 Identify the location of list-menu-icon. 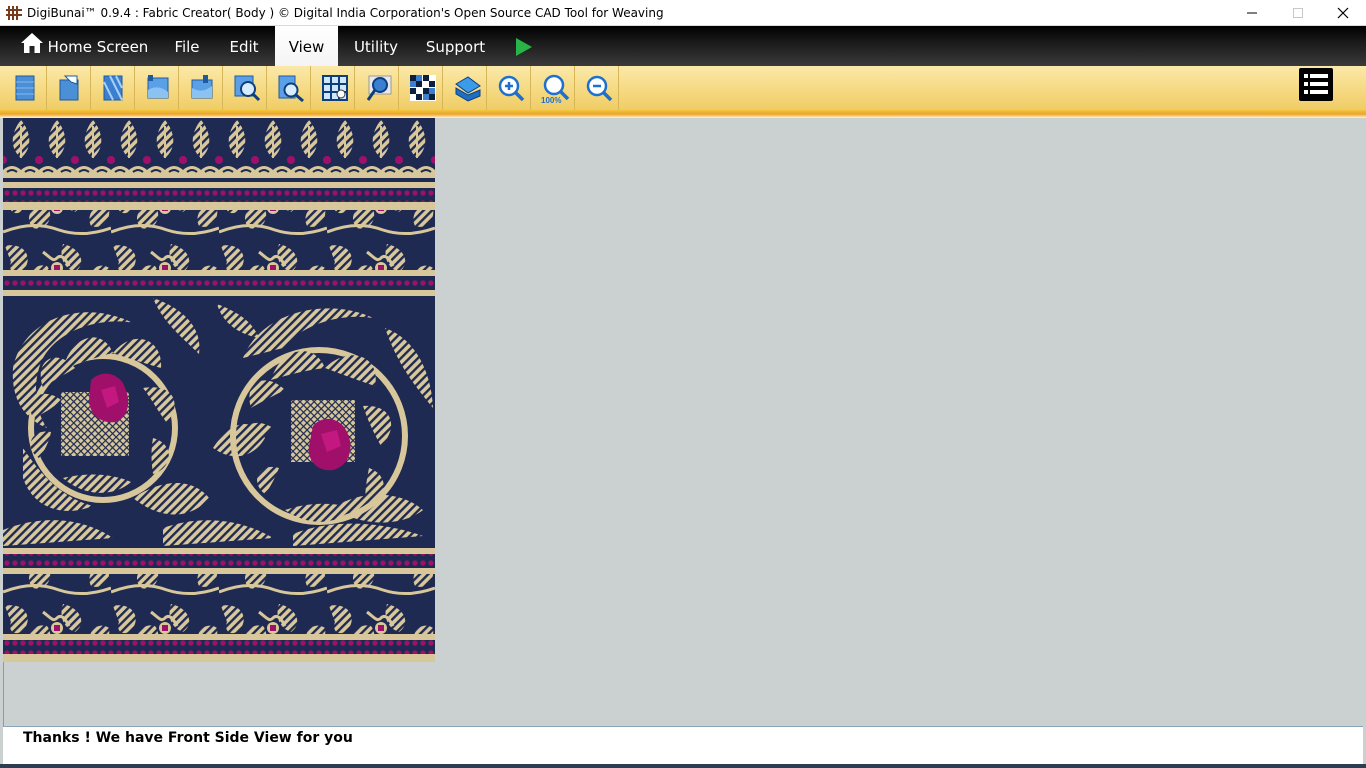
(1316, 84).